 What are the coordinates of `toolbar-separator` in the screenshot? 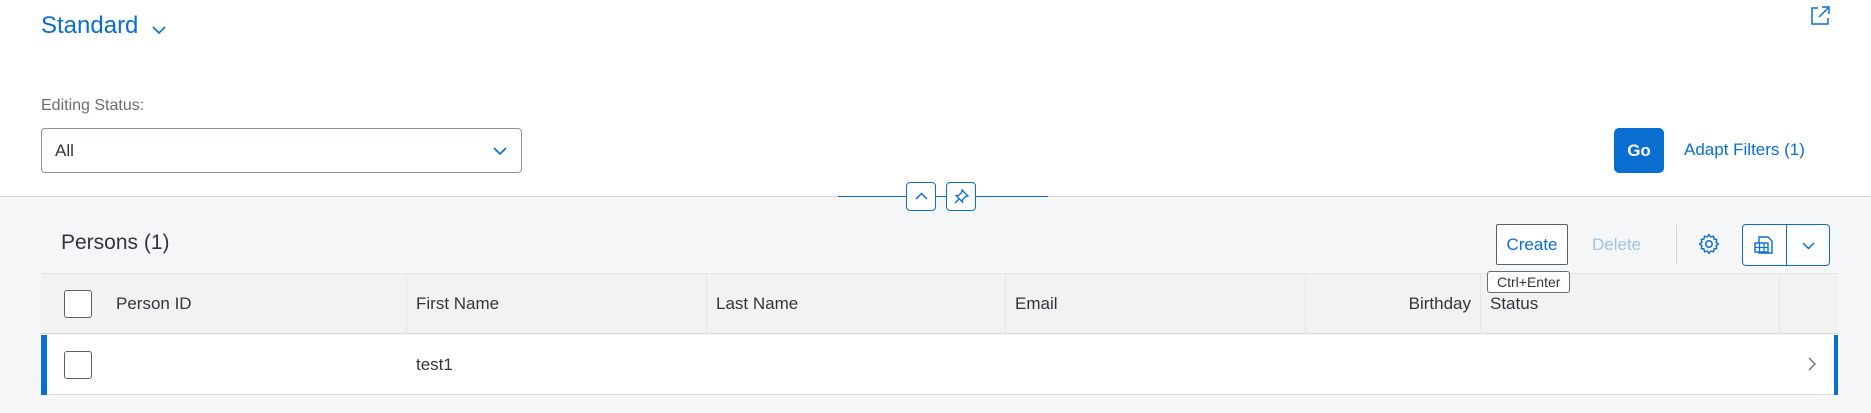 It's located at (1676, 245).